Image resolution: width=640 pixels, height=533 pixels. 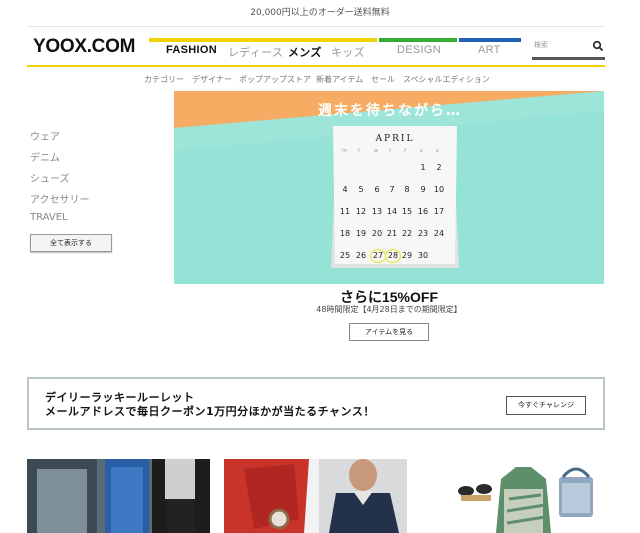 What do you see at coordinates (392, 211) in the screenshot?
I see `calendar-day: 14` at bounding box center [392, 211].